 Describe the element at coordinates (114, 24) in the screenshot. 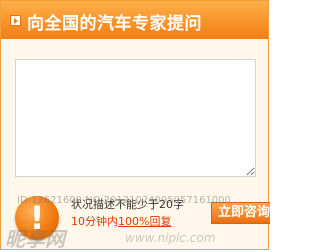

I see `panel-title: 向全国的汽车专家提问` at that location.